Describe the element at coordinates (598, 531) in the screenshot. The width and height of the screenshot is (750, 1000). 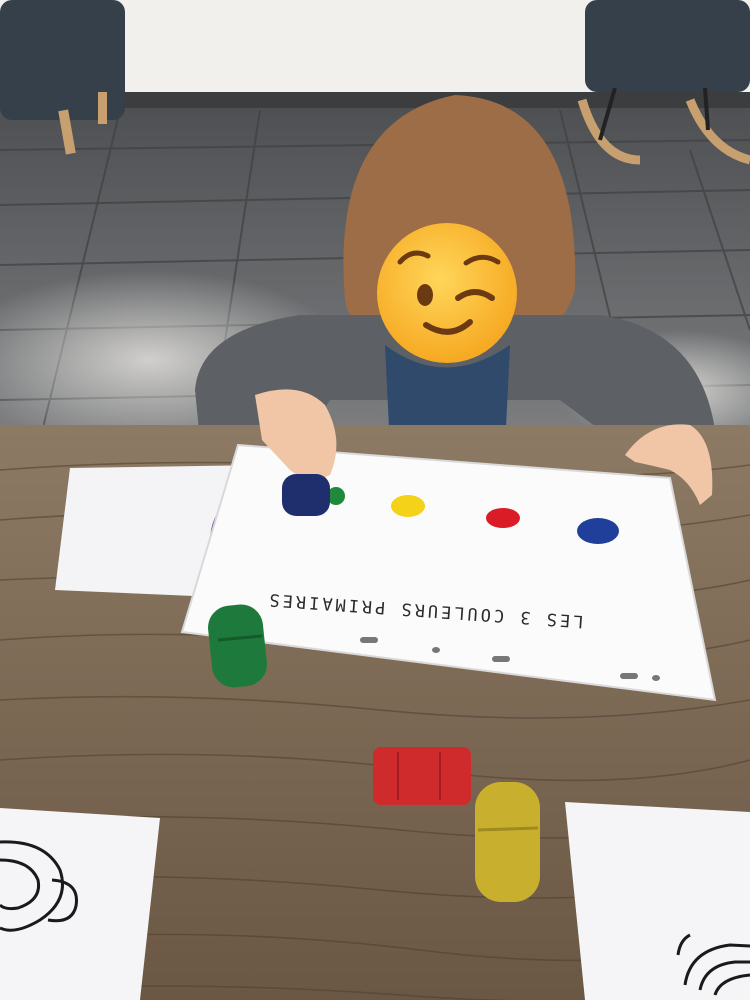
I see `blue-paint-dot` at that location.